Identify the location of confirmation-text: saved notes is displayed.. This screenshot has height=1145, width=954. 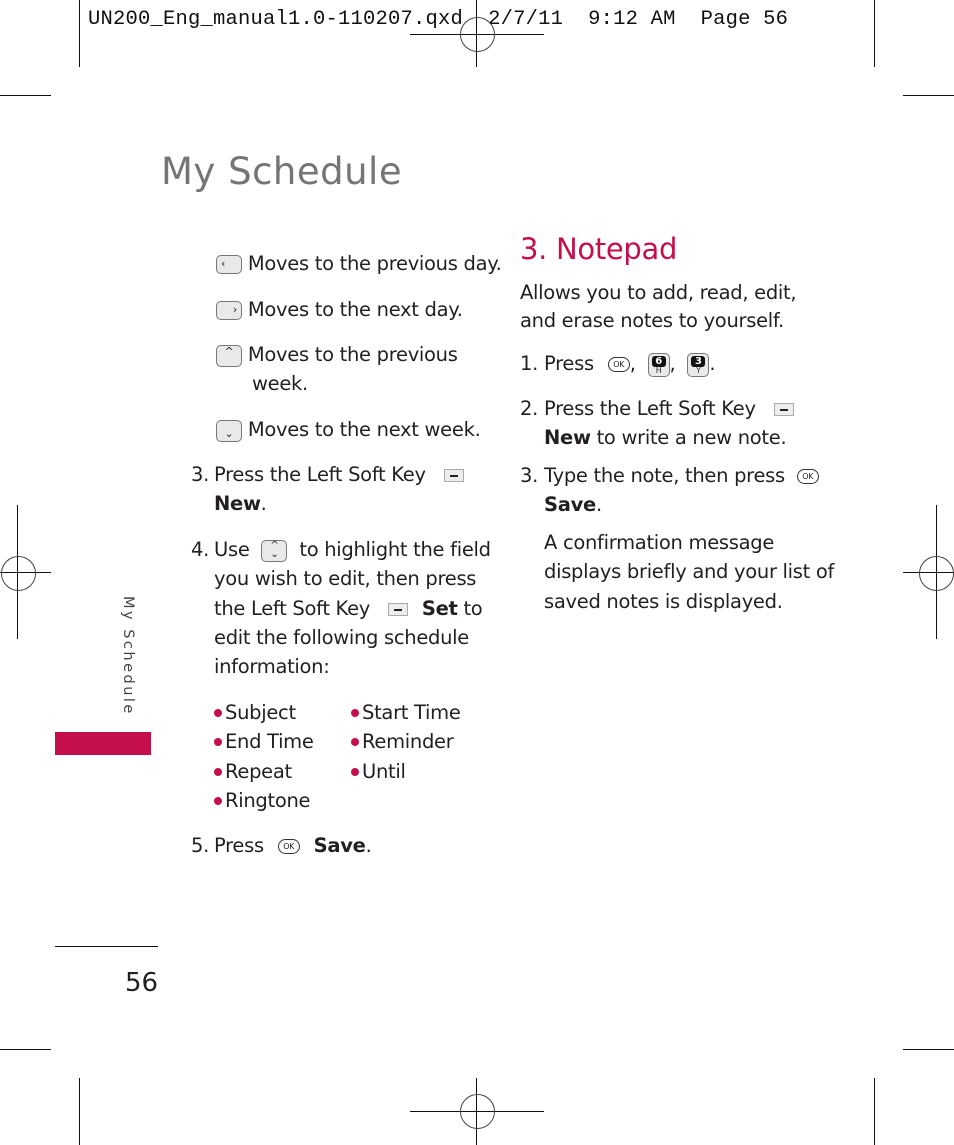
(663, 601).